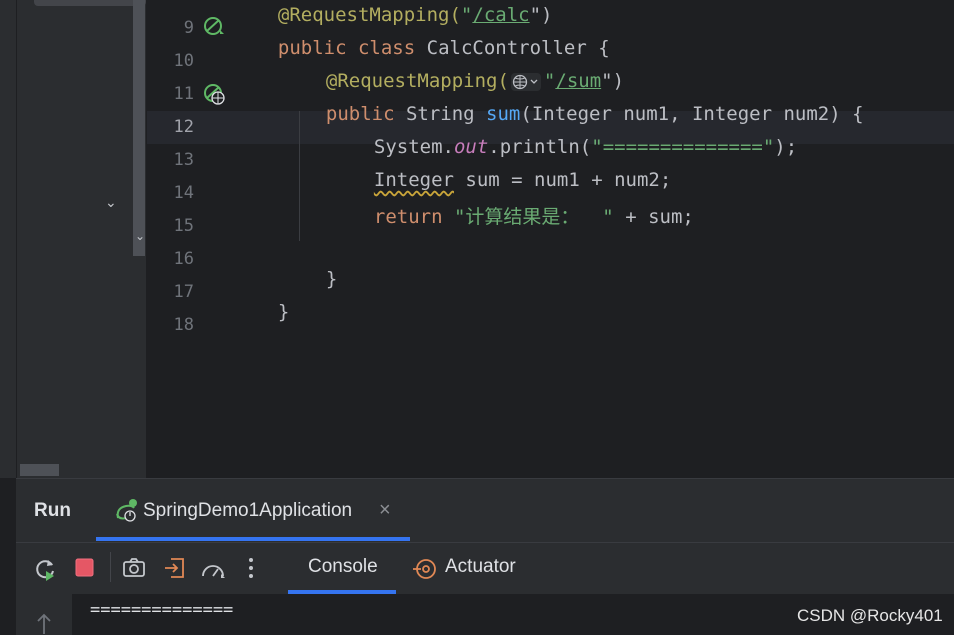 This screenshot has width=954, height=635. What do you see at coordinates (214, 27) in the screenshot?
I see `spring-bean-gutter-icon` at bounding box center [214, 27].